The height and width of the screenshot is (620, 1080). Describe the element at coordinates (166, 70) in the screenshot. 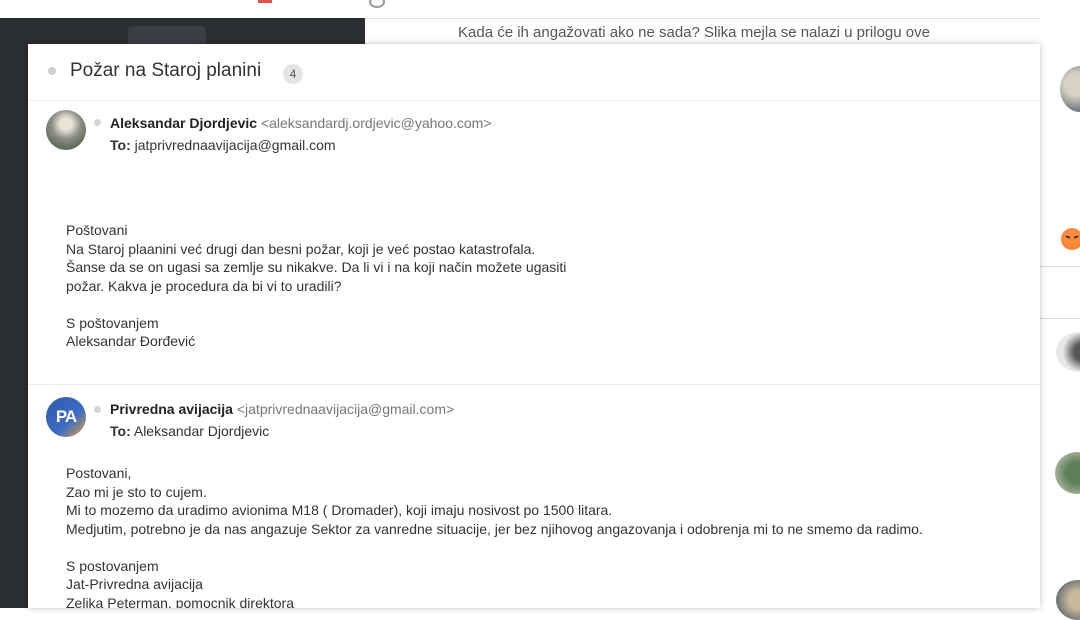

I see `thread-subject: Požar na Staroj planini` at that location.